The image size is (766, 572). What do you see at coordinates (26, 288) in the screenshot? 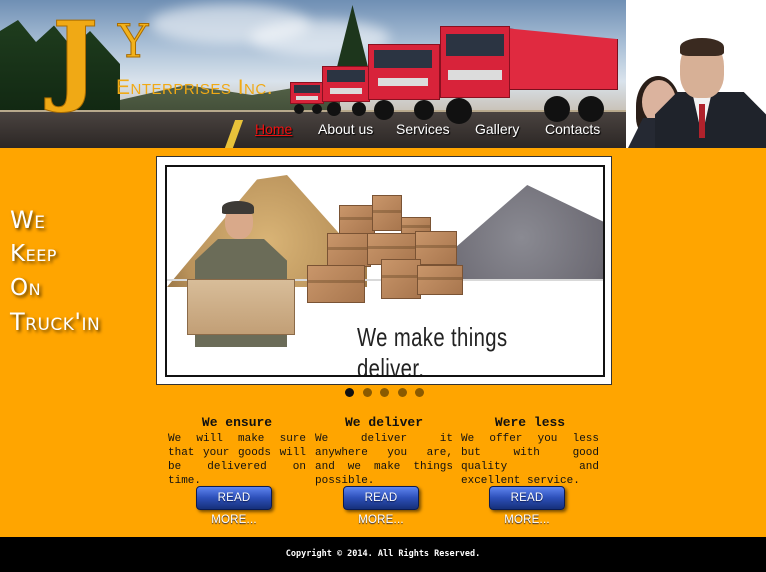
I see `slogan-line: On` at bounding box center [26, 288].